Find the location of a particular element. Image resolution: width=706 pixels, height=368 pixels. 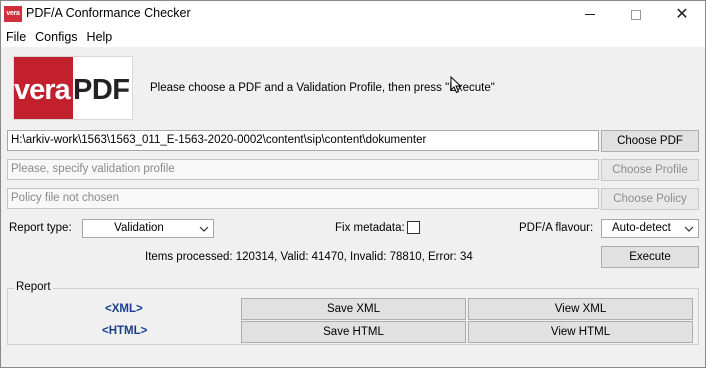

fix-metadata-checkbox is located at coordinates (413, 227).